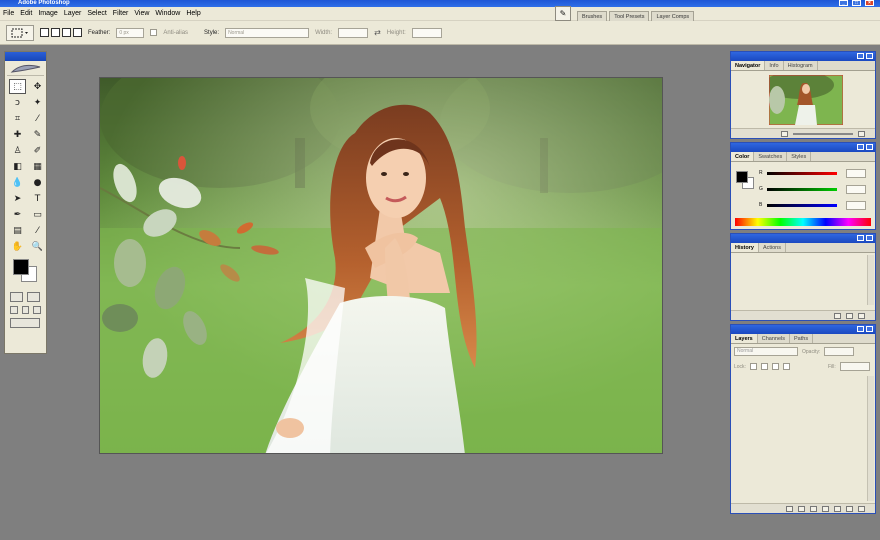 This screenshot has width=880, height=540. I want to click on layer-mask-icon, so click(813, 508).